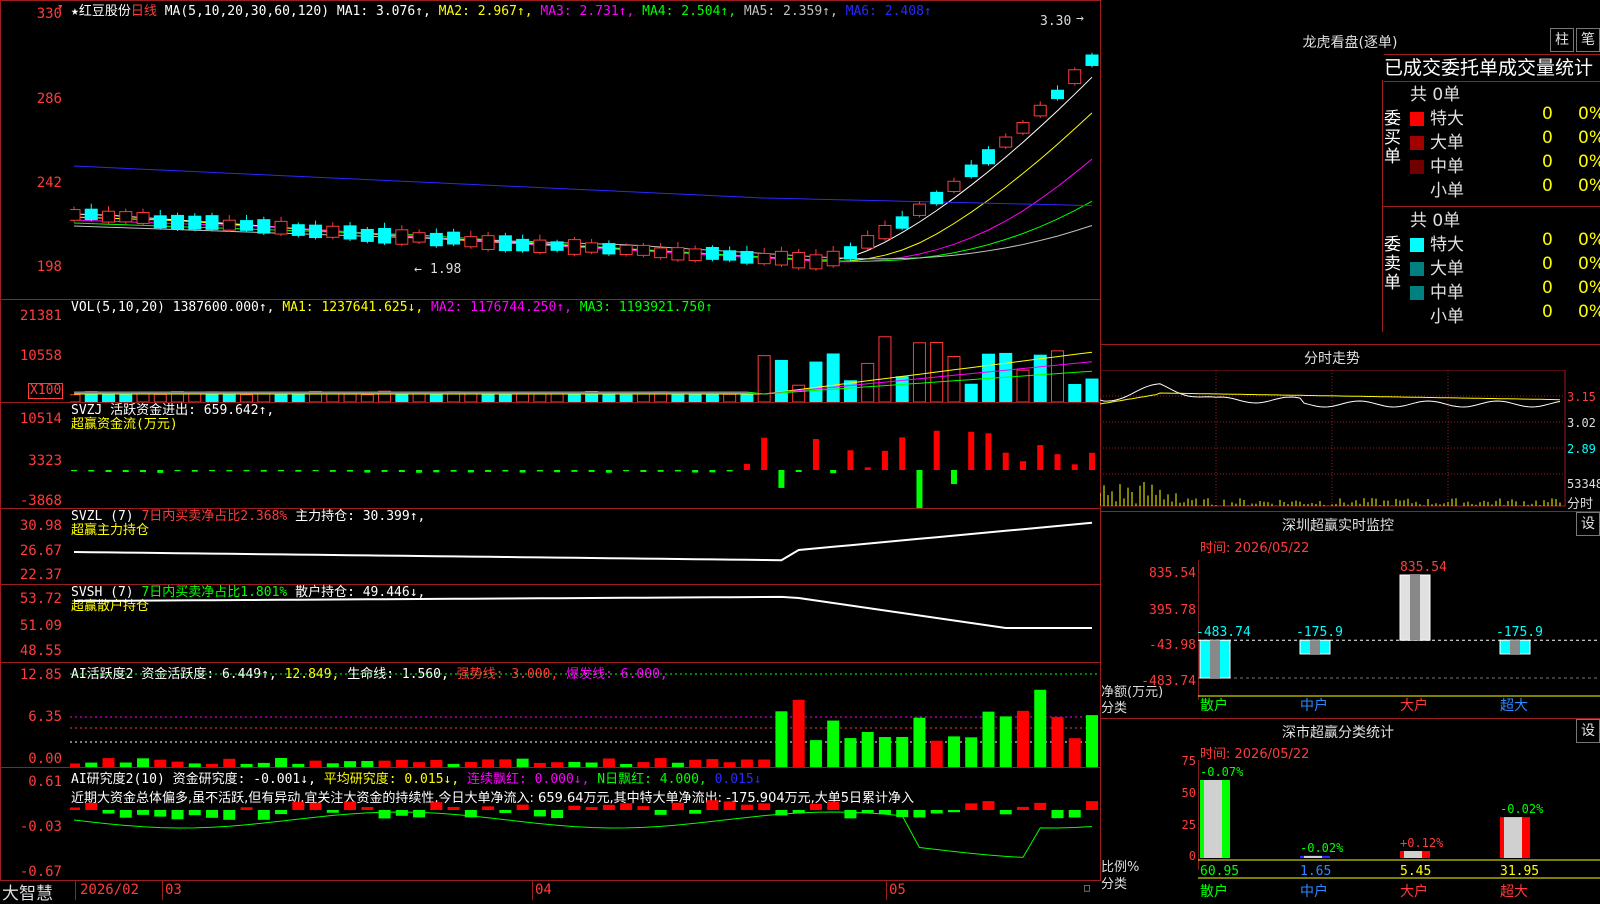 The height and width of the screenshot is (904, 1600). What do you see at coordinates (582, 612) in the screenshot?
I see `retail-hold-line` at bounding box center [582, 612].